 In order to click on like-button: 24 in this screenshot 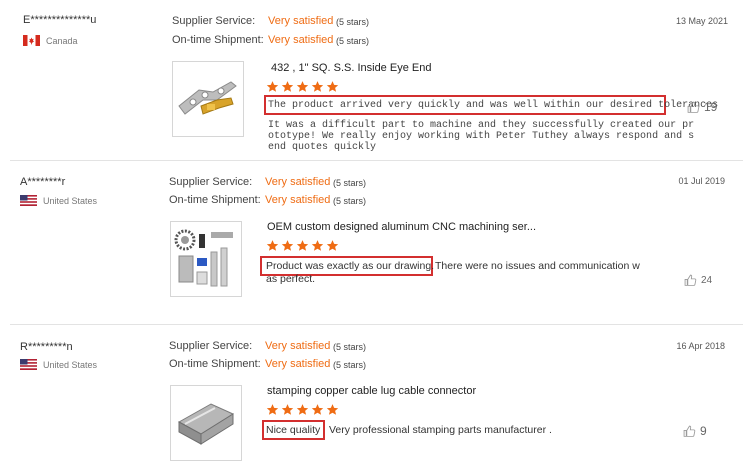, I will do `click(698, 280)`.